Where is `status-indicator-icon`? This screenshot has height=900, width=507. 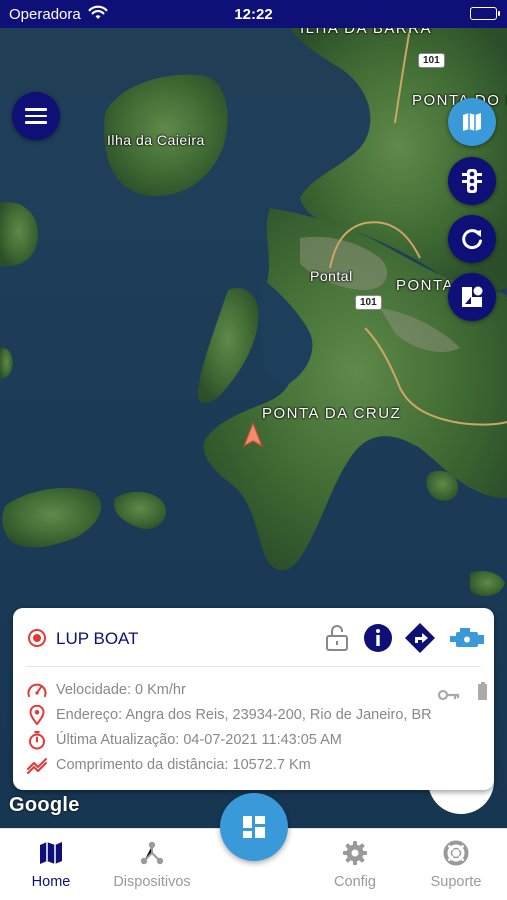 status-indicator-icon is located at coordinates (37, 638).